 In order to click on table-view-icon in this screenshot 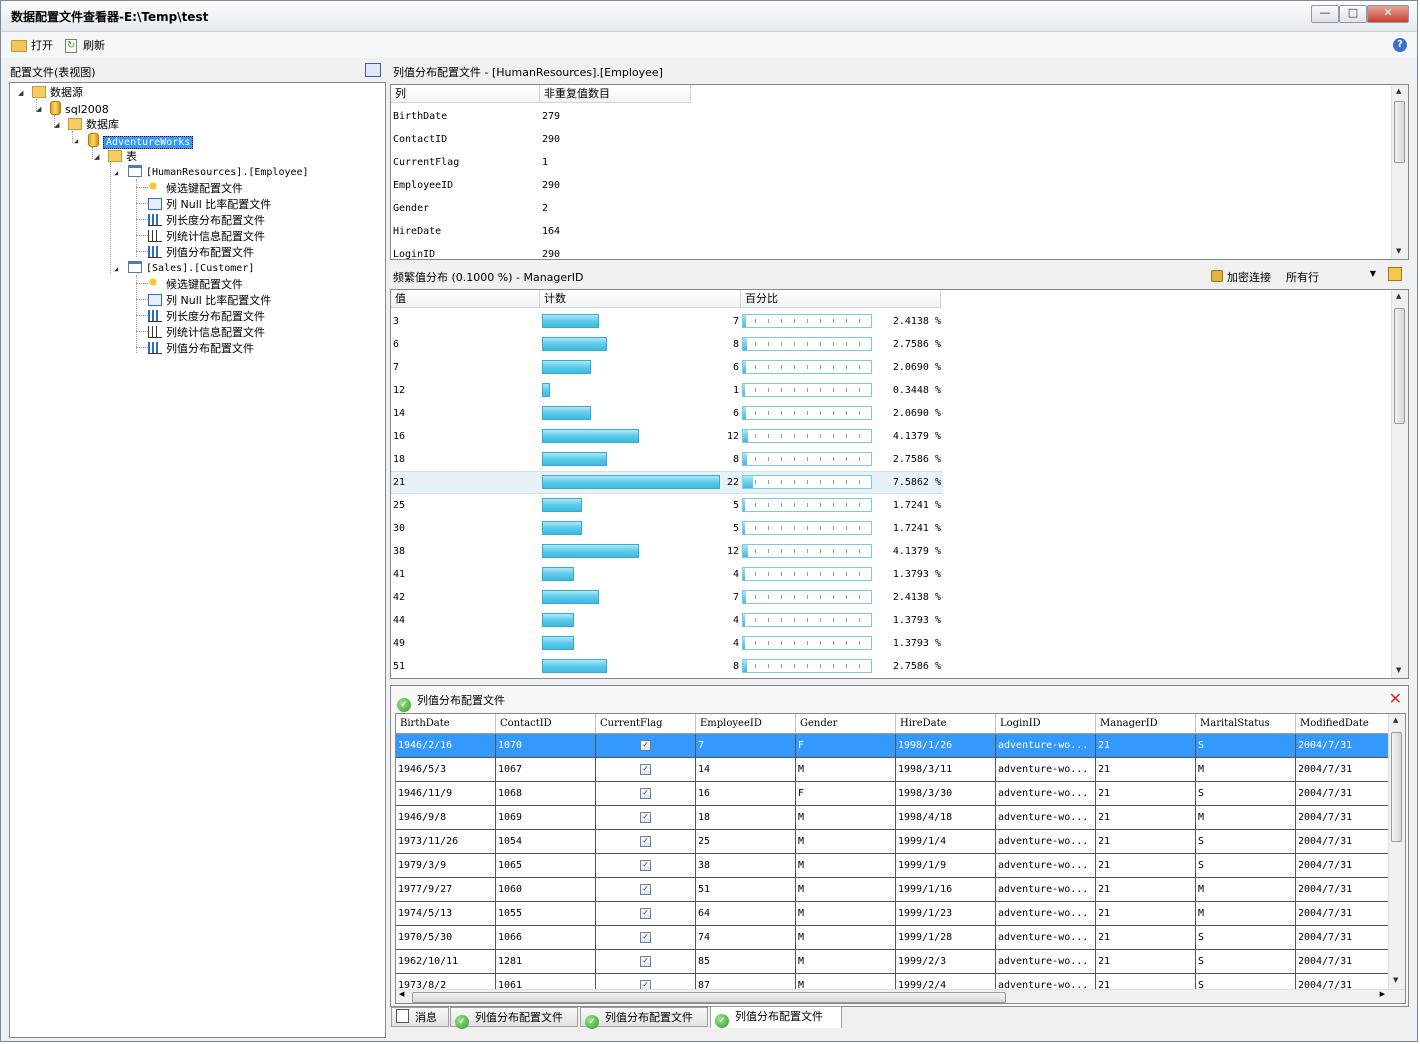, I will do `click(373, 70)`.